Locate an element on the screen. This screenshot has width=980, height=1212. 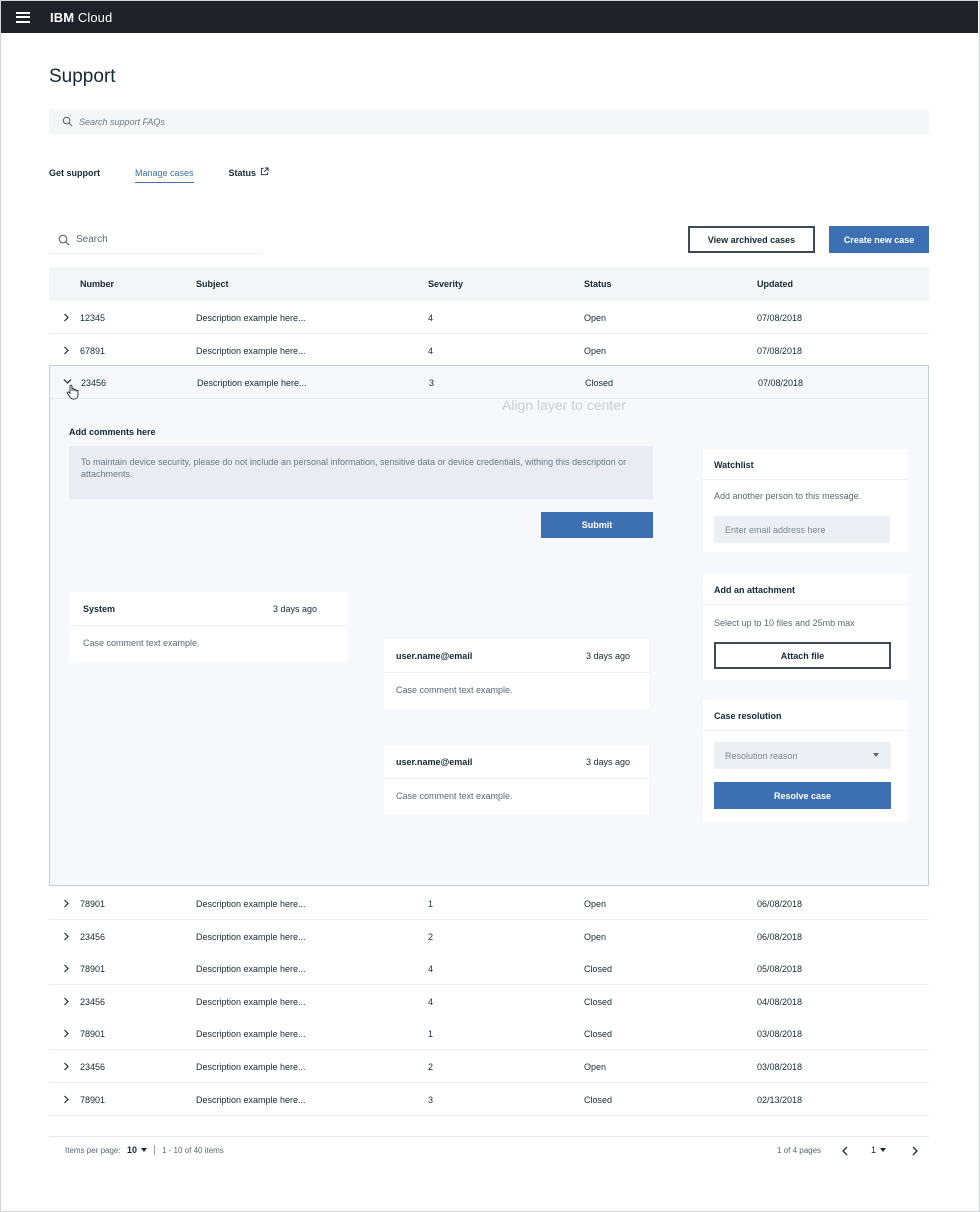
case-updated: 02/13/2018 is located at coordinates (780, 1100).